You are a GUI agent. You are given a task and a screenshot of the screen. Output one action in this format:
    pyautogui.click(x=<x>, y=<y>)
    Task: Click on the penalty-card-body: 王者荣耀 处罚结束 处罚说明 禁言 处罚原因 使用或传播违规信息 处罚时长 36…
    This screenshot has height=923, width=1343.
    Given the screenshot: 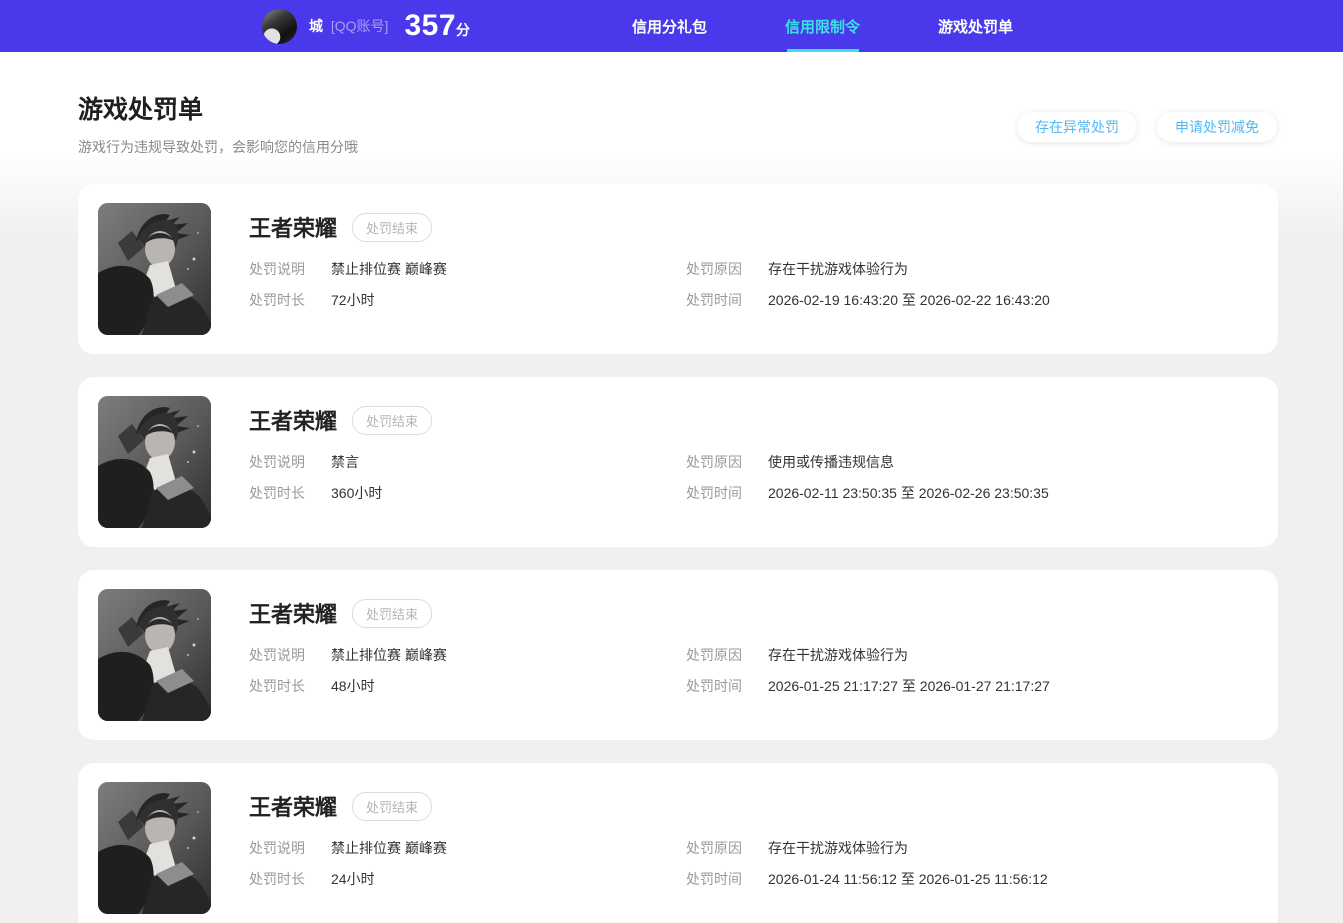 What is the action you would take?
    pyautogui.click(x=753, y=462)
    